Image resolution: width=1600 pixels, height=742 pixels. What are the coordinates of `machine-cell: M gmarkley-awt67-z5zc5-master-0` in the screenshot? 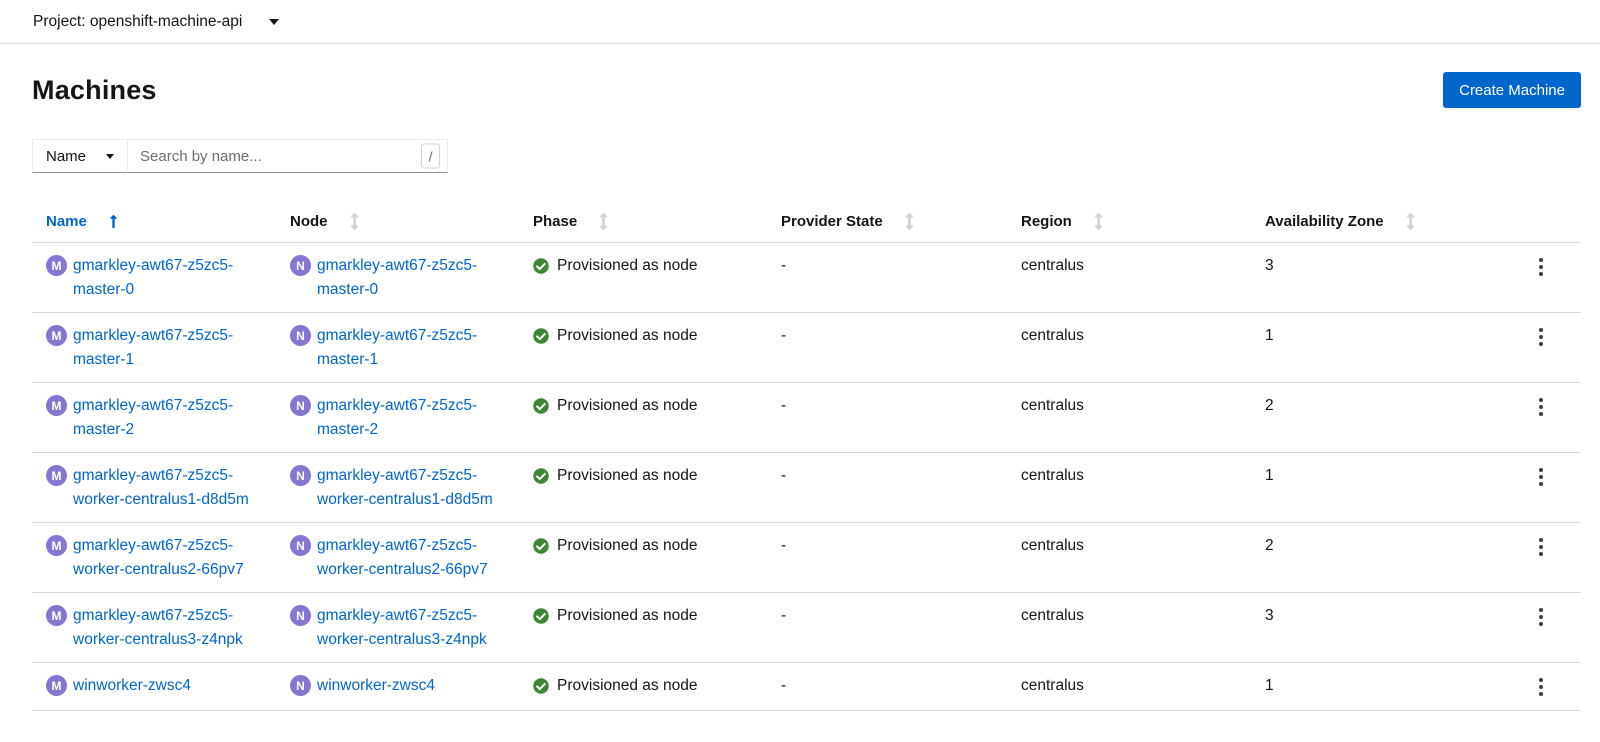 It's located at (154, 277).